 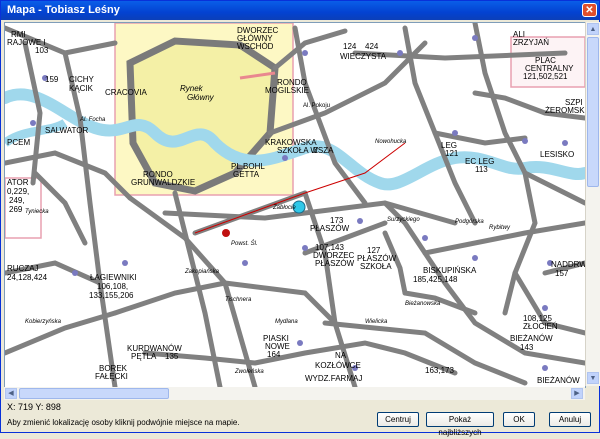 What do you see at coordinates (531, 42) in the screenshot?
I see `map-label: ZRZYJAŃ` at bounding box center [531, 42].